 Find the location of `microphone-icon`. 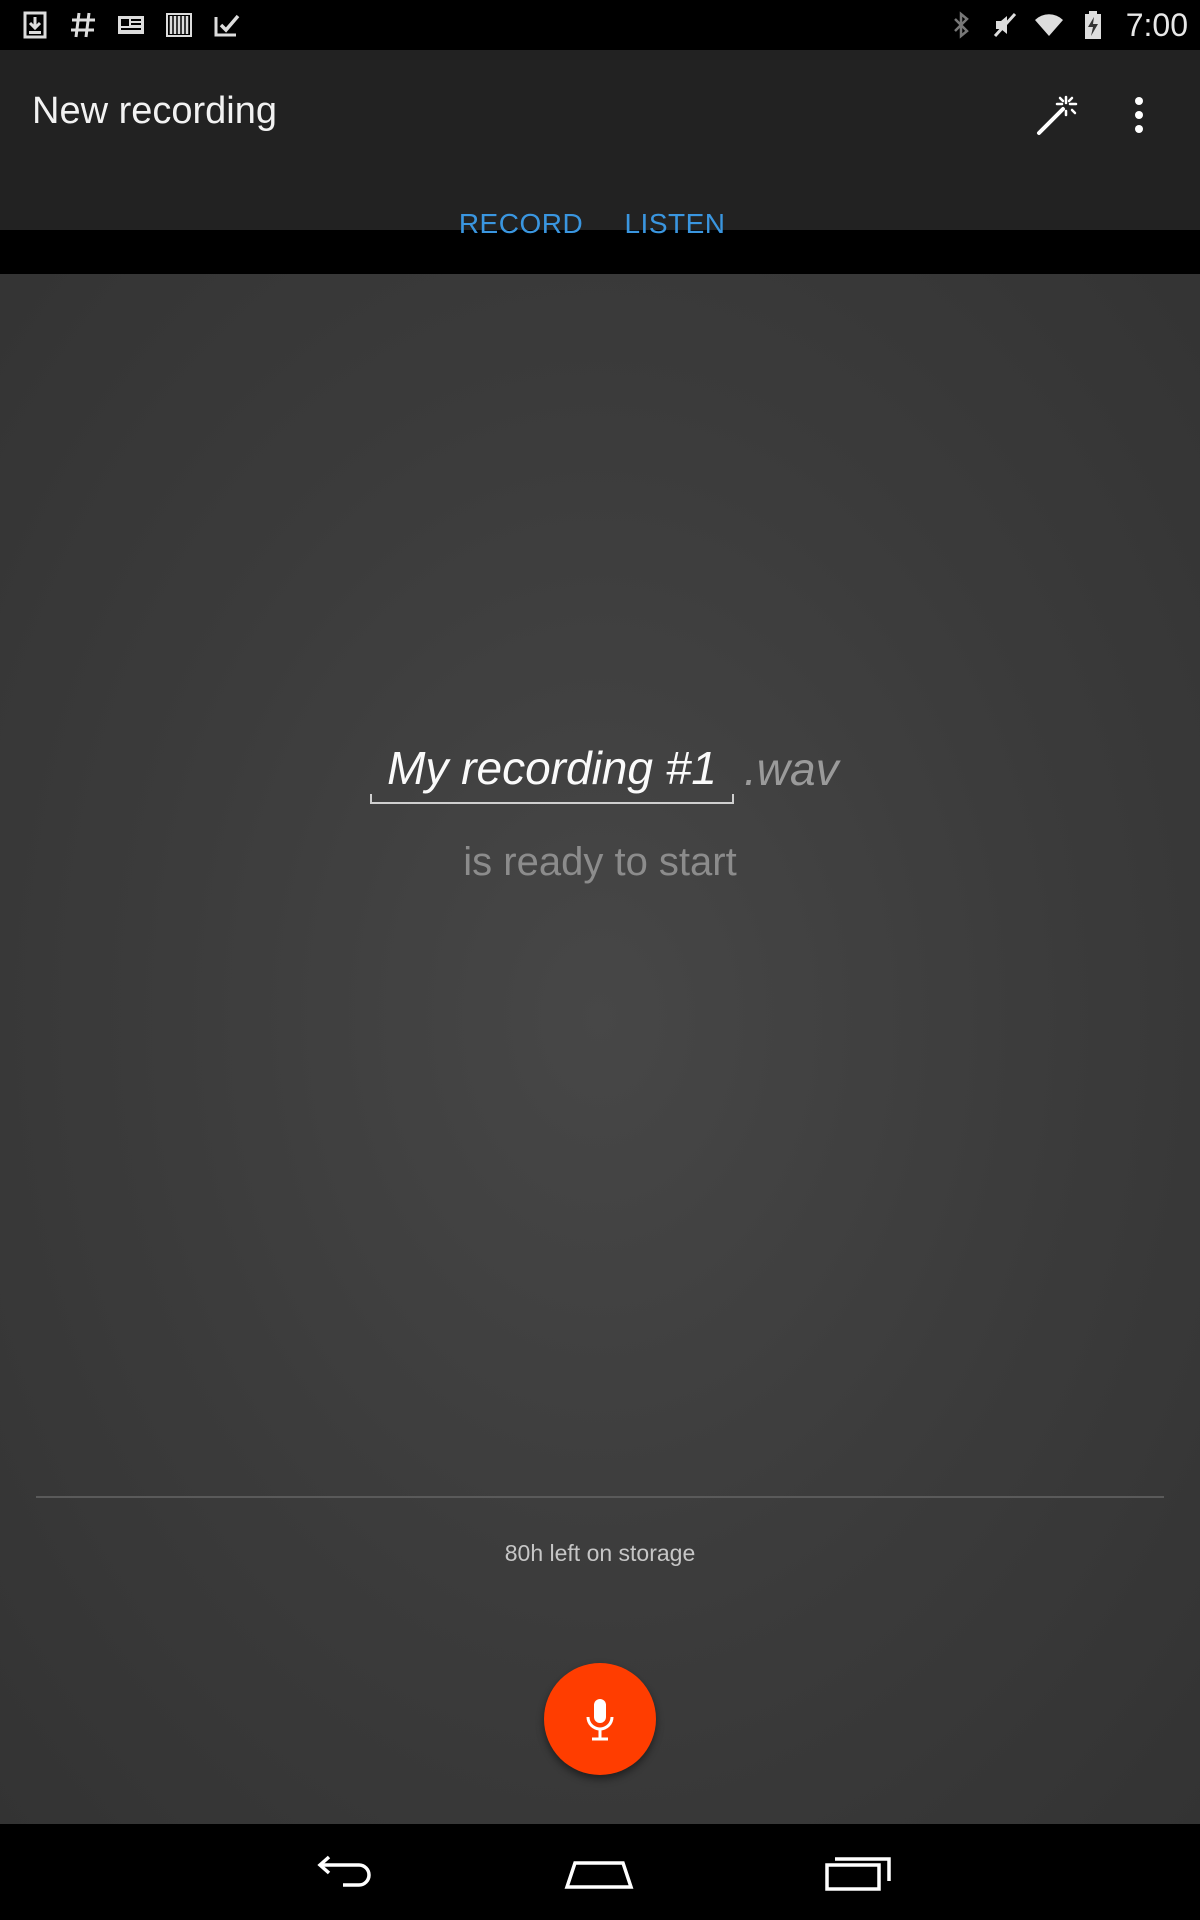

microphone-icon is located at coordinates (600, 1720).